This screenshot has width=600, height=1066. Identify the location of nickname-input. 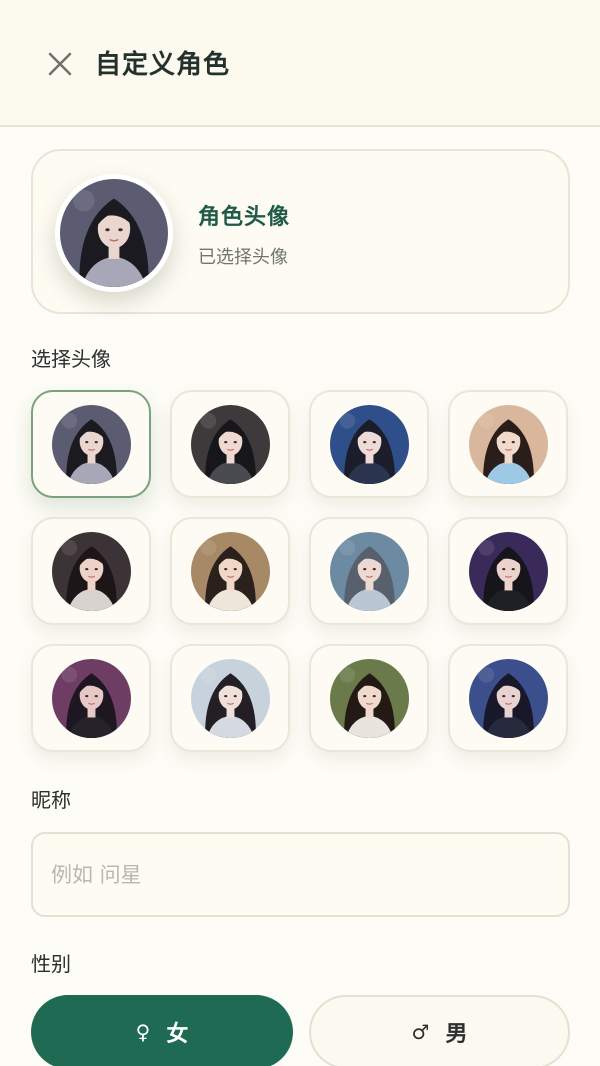
(300, 874).